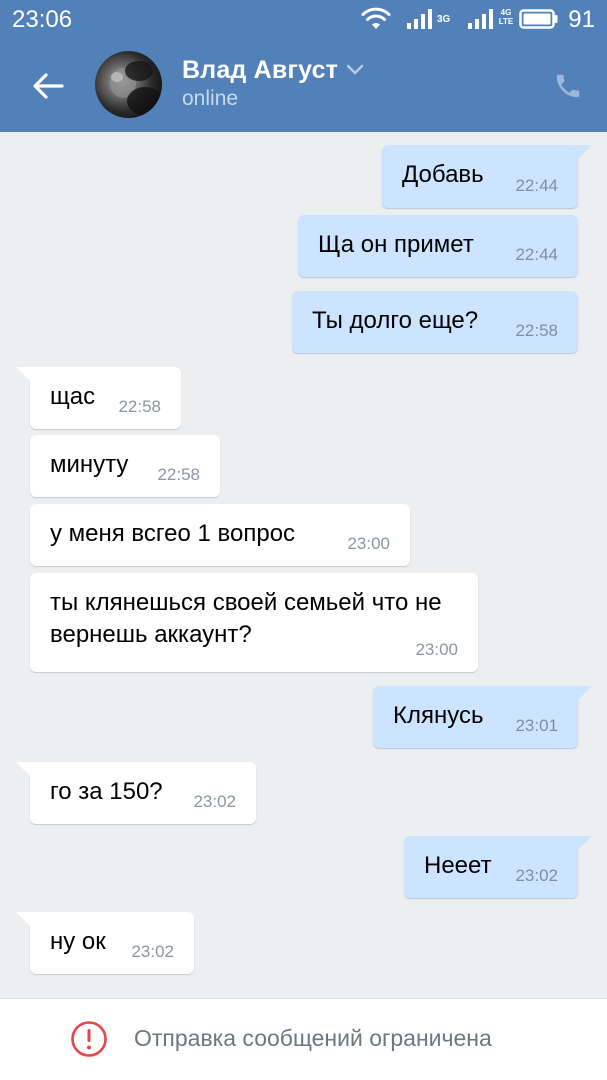  What do you see at coordinates (210, 98) in the screenshot?
I see `contact-status: online` at bounding box center [210, 98].